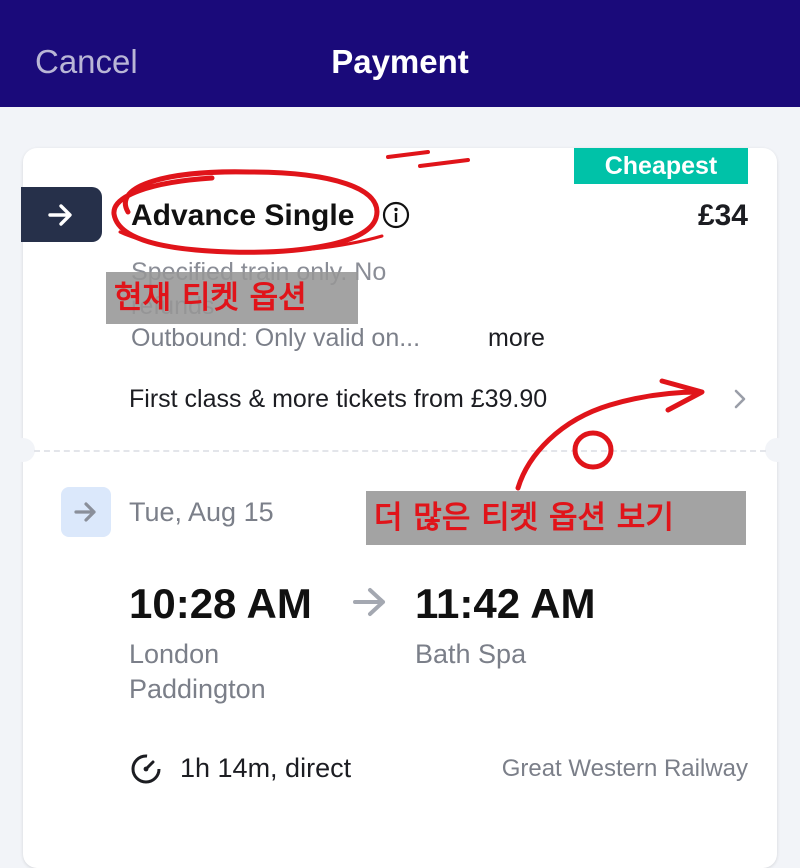 This screenshot has height=868, width=800. Describe the element at coordinates (516, 338) in the screenshot. I see `more-link: more` at that location.